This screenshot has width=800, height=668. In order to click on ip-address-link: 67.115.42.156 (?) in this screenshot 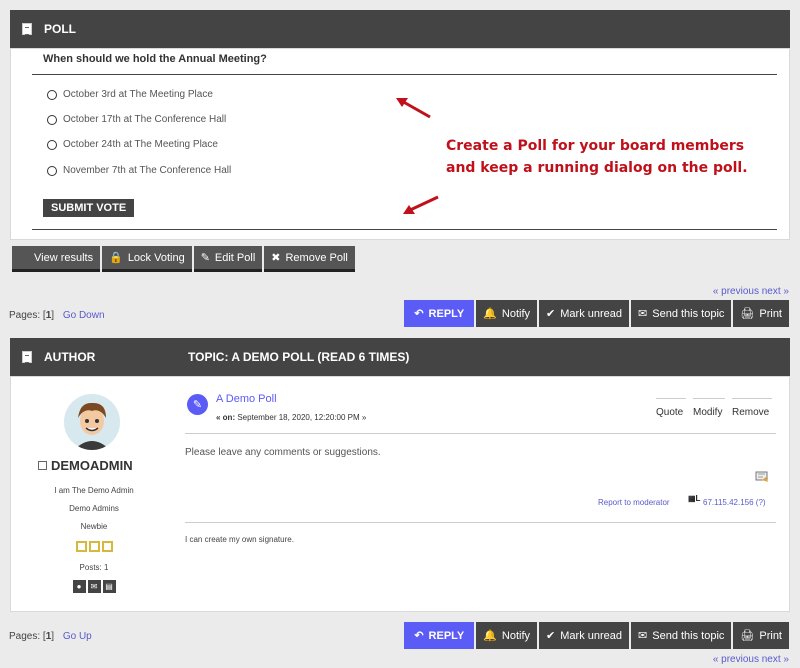, I will do `click(734, 502)`.